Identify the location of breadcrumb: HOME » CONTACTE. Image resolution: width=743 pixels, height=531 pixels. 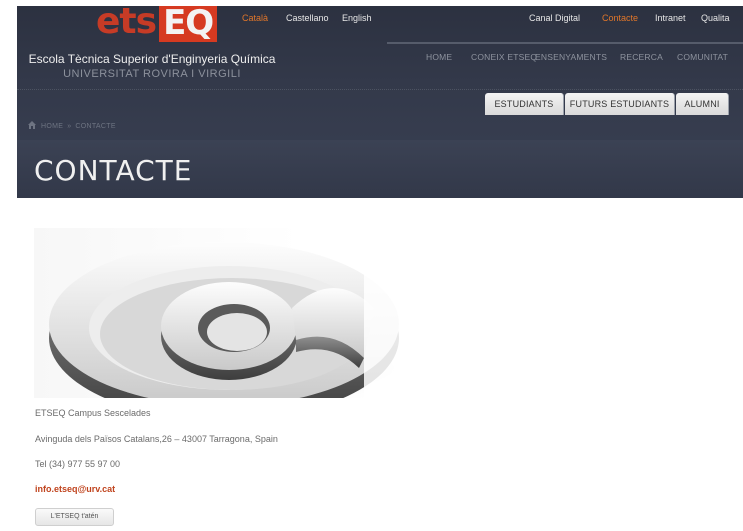
(71, 126).